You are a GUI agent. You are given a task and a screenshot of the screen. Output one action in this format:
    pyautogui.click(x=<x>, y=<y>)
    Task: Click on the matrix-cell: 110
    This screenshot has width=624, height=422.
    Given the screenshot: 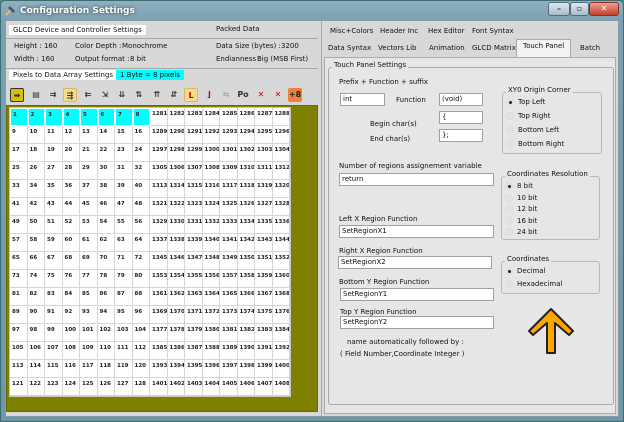 What is the action you would take?
    pyautogui.click(x=106, y=351)
    